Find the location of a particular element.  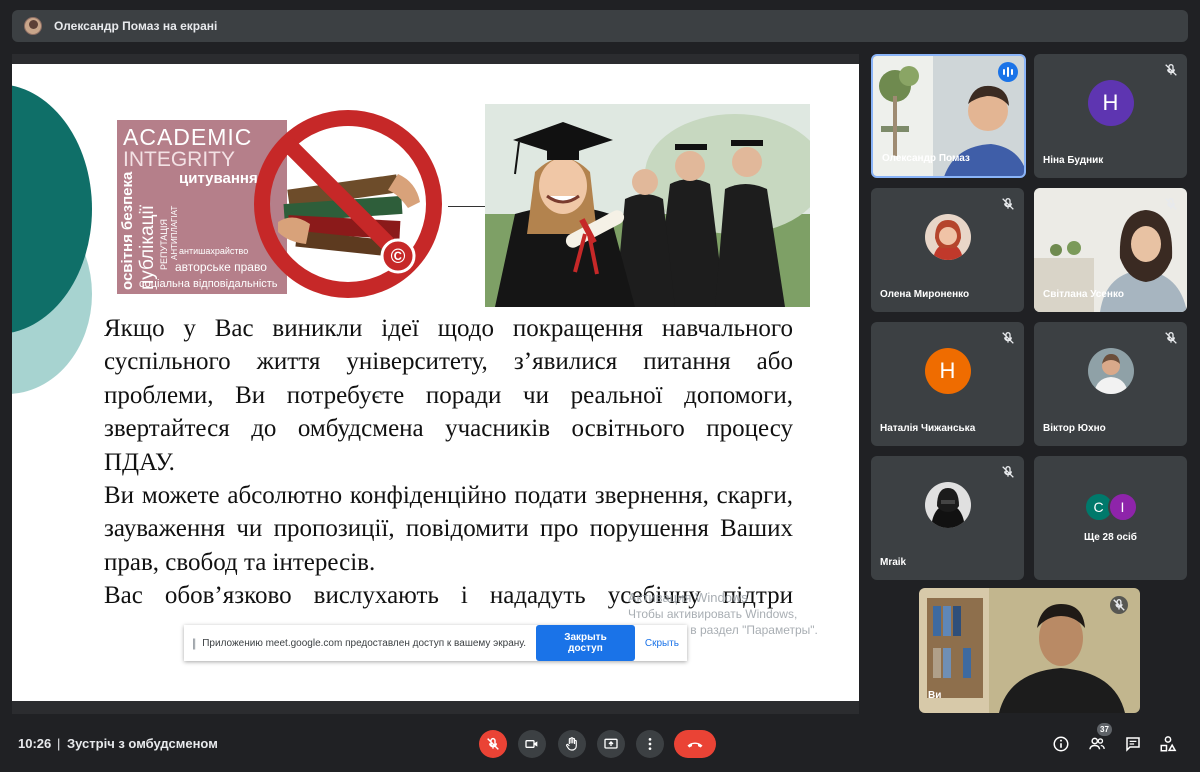

more-options-icon is located at coordinates (650, 744).